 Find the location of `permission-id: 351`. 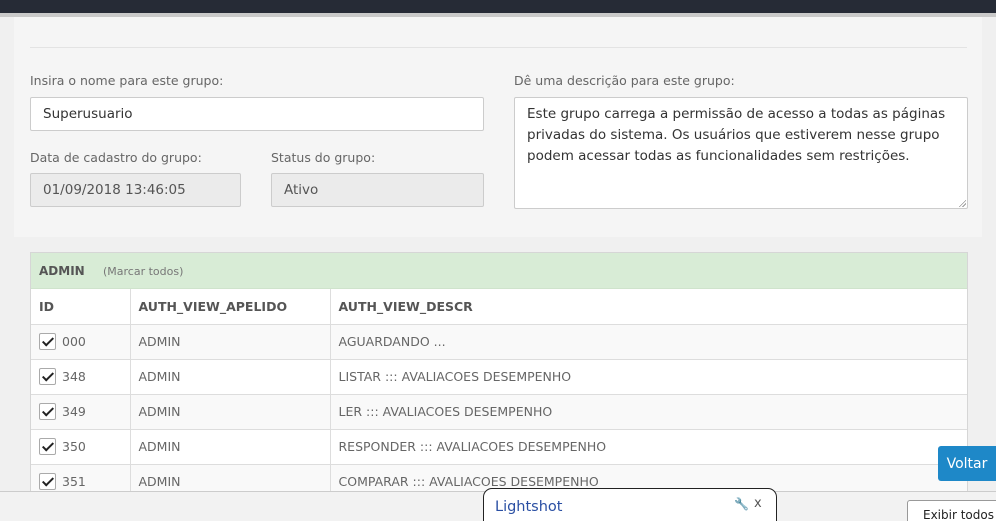

permission-id: 351 is located at coordinates (74, 481).